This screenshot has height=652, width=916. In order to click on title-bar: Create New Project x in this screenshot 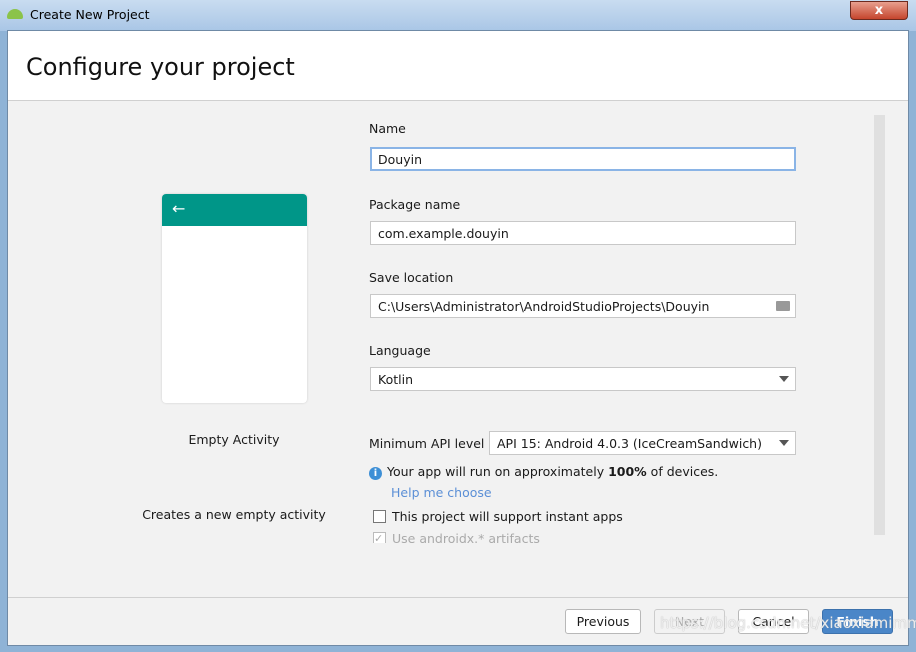, I will do `click(458, 15)`.